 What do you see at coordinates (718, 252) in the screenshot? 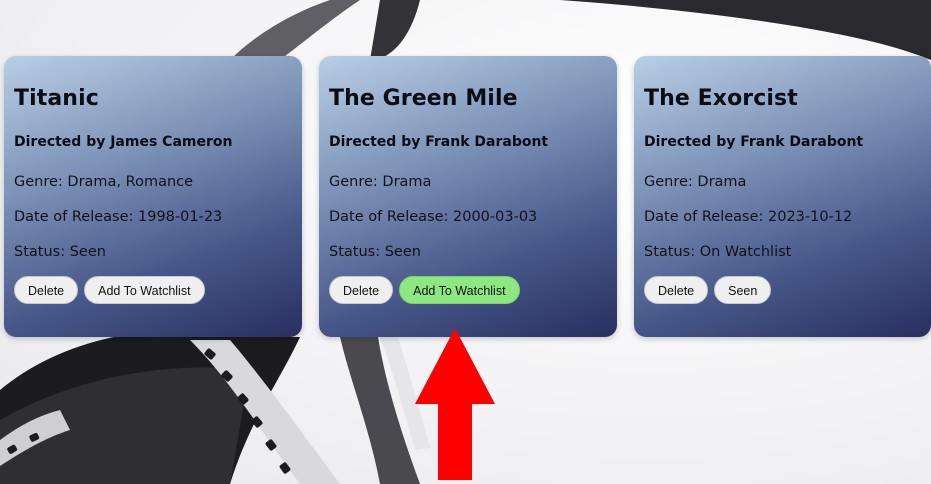
I see `movie-status: Status: On Watchlist` at bounding box center [718, 252].